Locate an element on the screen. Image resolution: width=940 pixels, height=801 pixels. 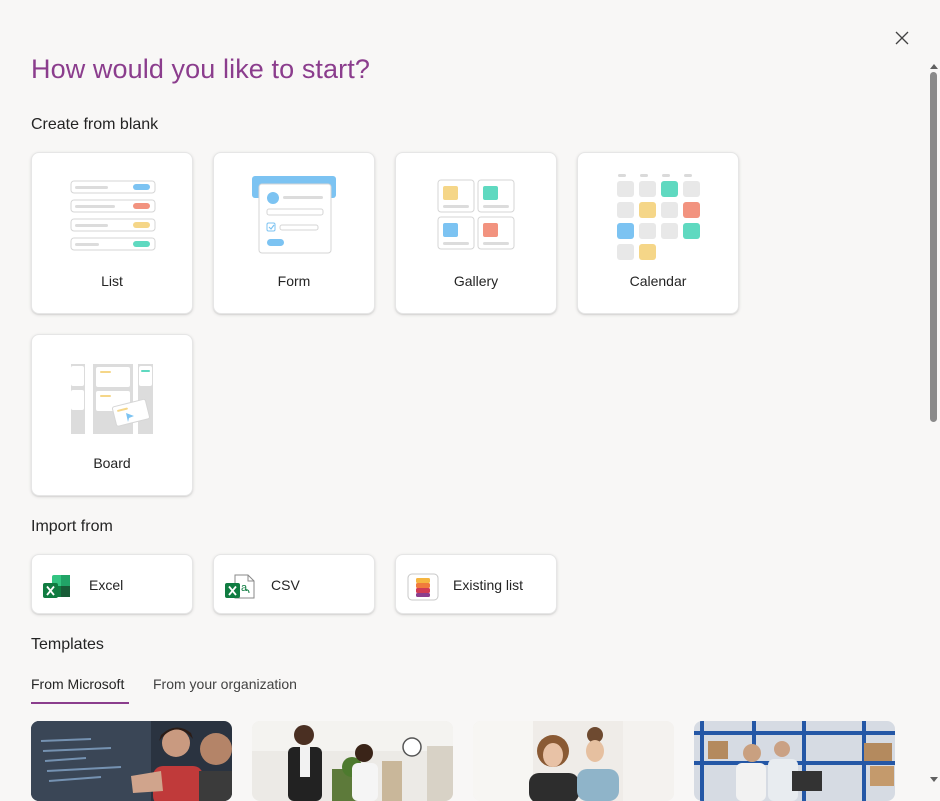
close-button is located at coordinates (902, 38).